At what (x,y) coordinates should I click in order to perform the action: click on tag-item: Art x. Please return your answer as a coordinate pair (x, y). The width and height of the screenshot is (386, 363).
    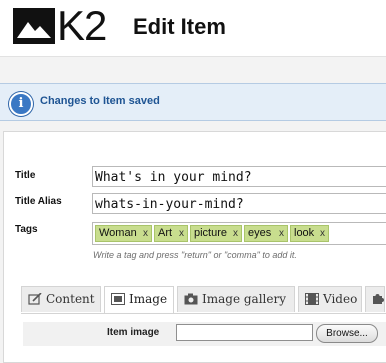
    Looking at the image, I should click on (171, 233).